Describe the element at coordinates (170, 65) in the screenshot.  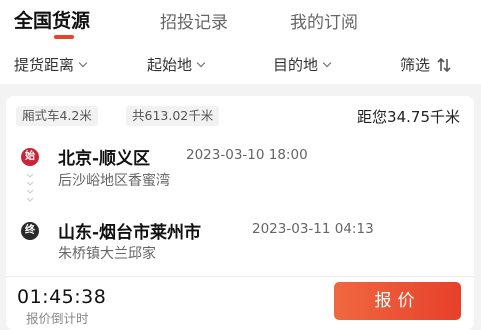
I see `filter-origin-label: 起始地` at that location.